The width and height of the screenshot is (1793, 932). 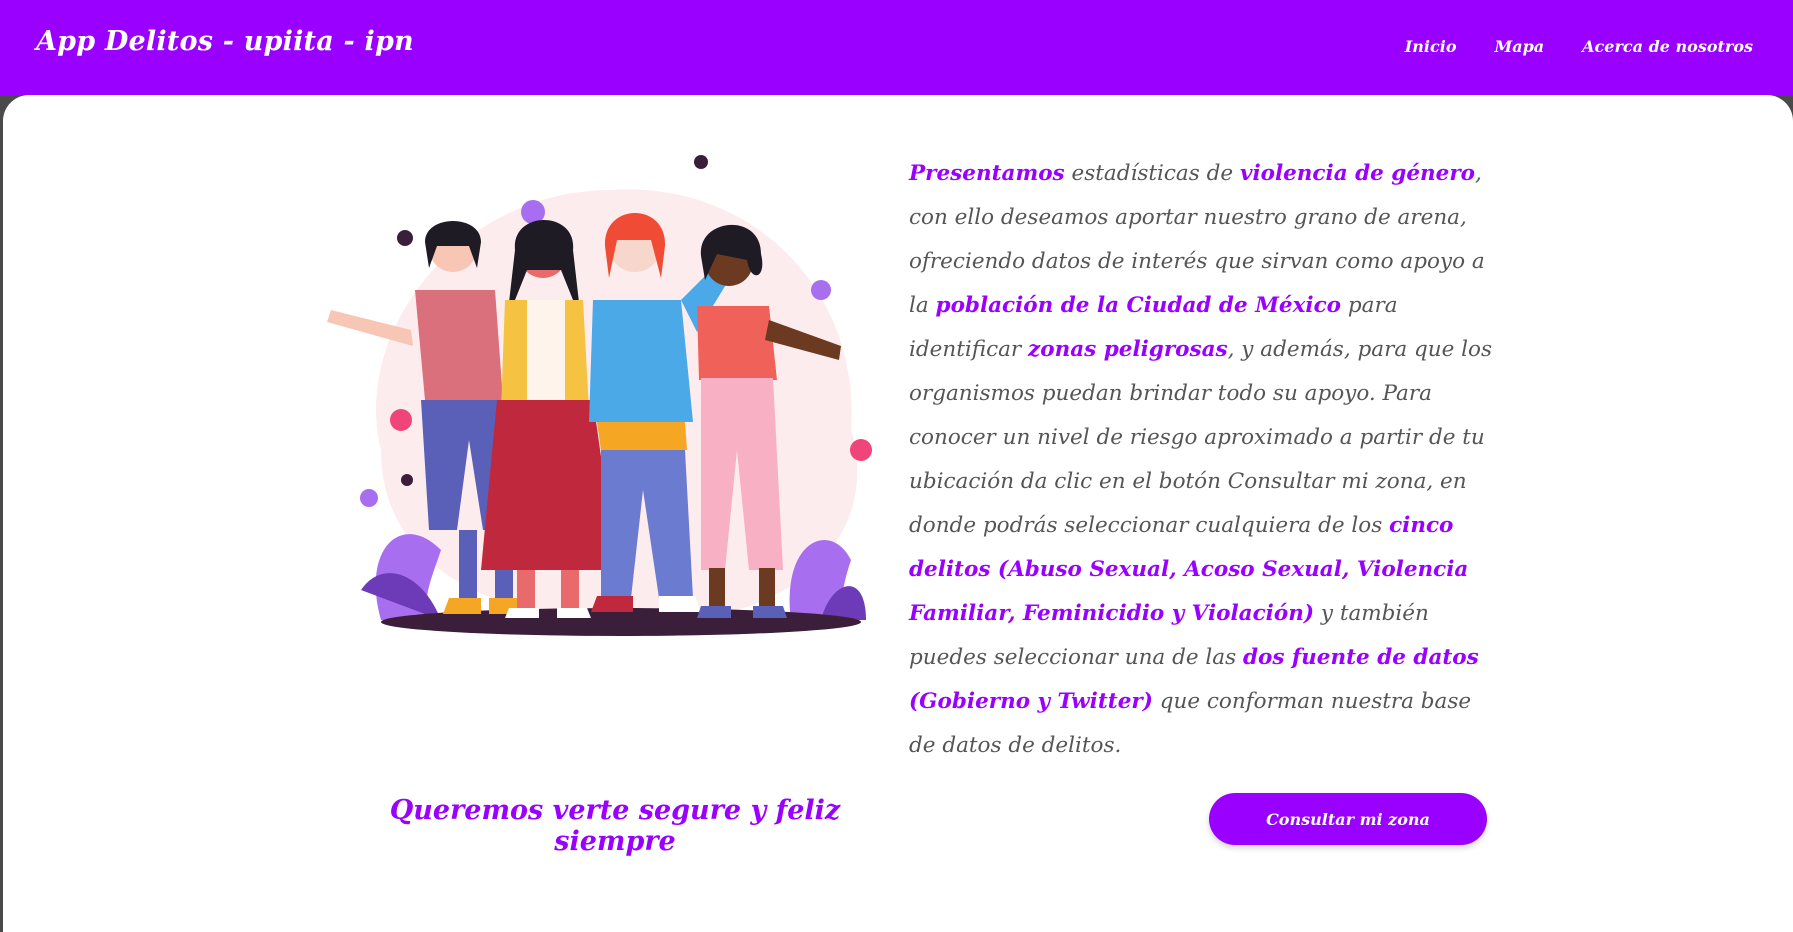 What do you see at coordinates (1348, 819) in the screenshot?
I see `consultar-mi-zona-button: Consultar mi zona` at bounding box center [1348, 819].